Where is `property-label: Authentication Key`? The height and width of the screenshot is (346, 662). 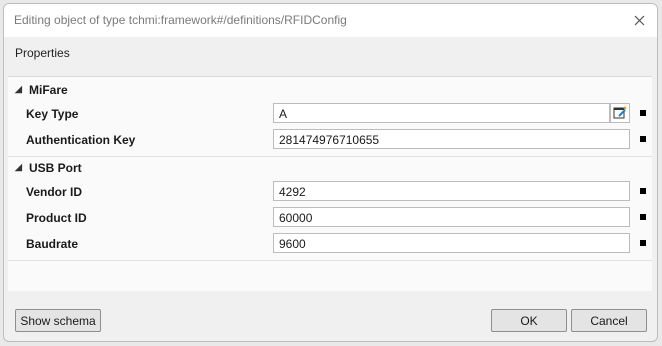
property-label: Authentication Key is located at coordinates (81, 140).